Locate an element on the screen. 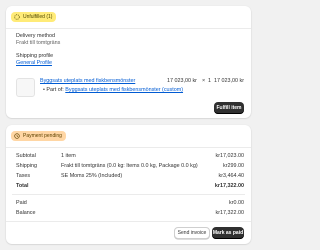  shipping-profile-link: General Profile is located at coordinates (34, 63).